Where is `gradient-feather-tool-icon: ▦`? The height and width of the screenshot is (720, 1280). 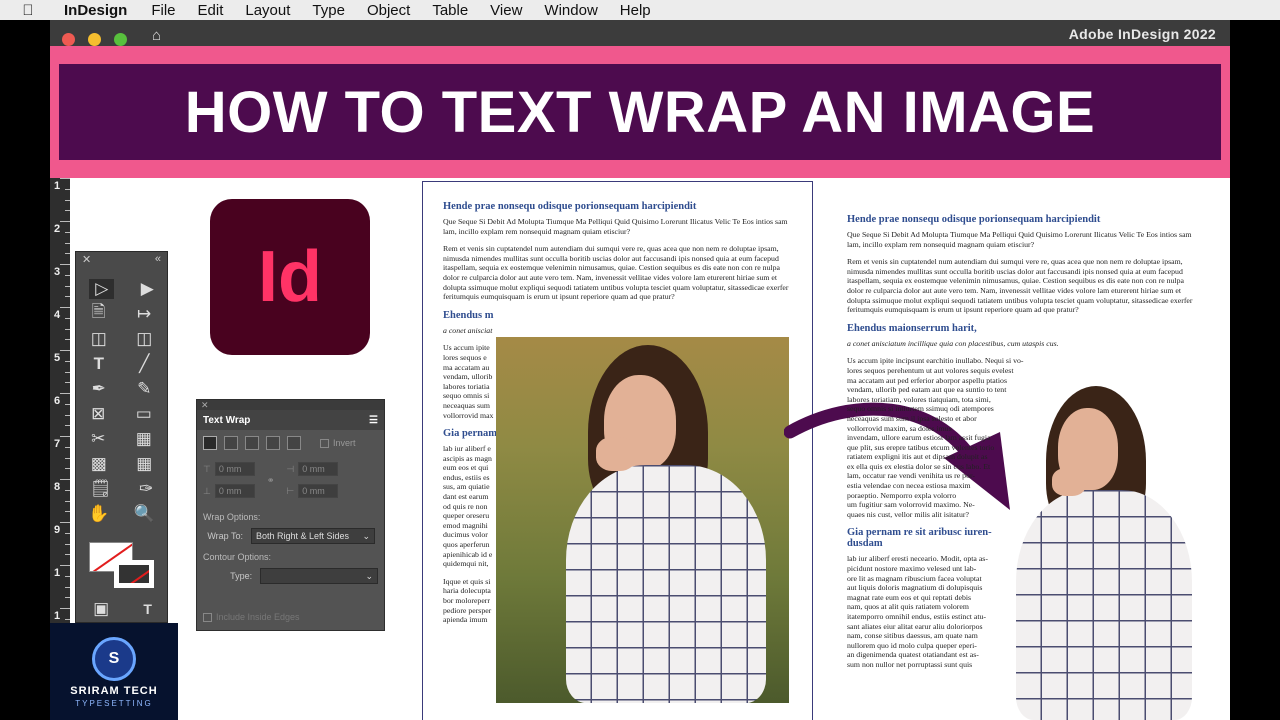
gradient-feather-tool-icon: ▦ is located at coordinates (144, 464).